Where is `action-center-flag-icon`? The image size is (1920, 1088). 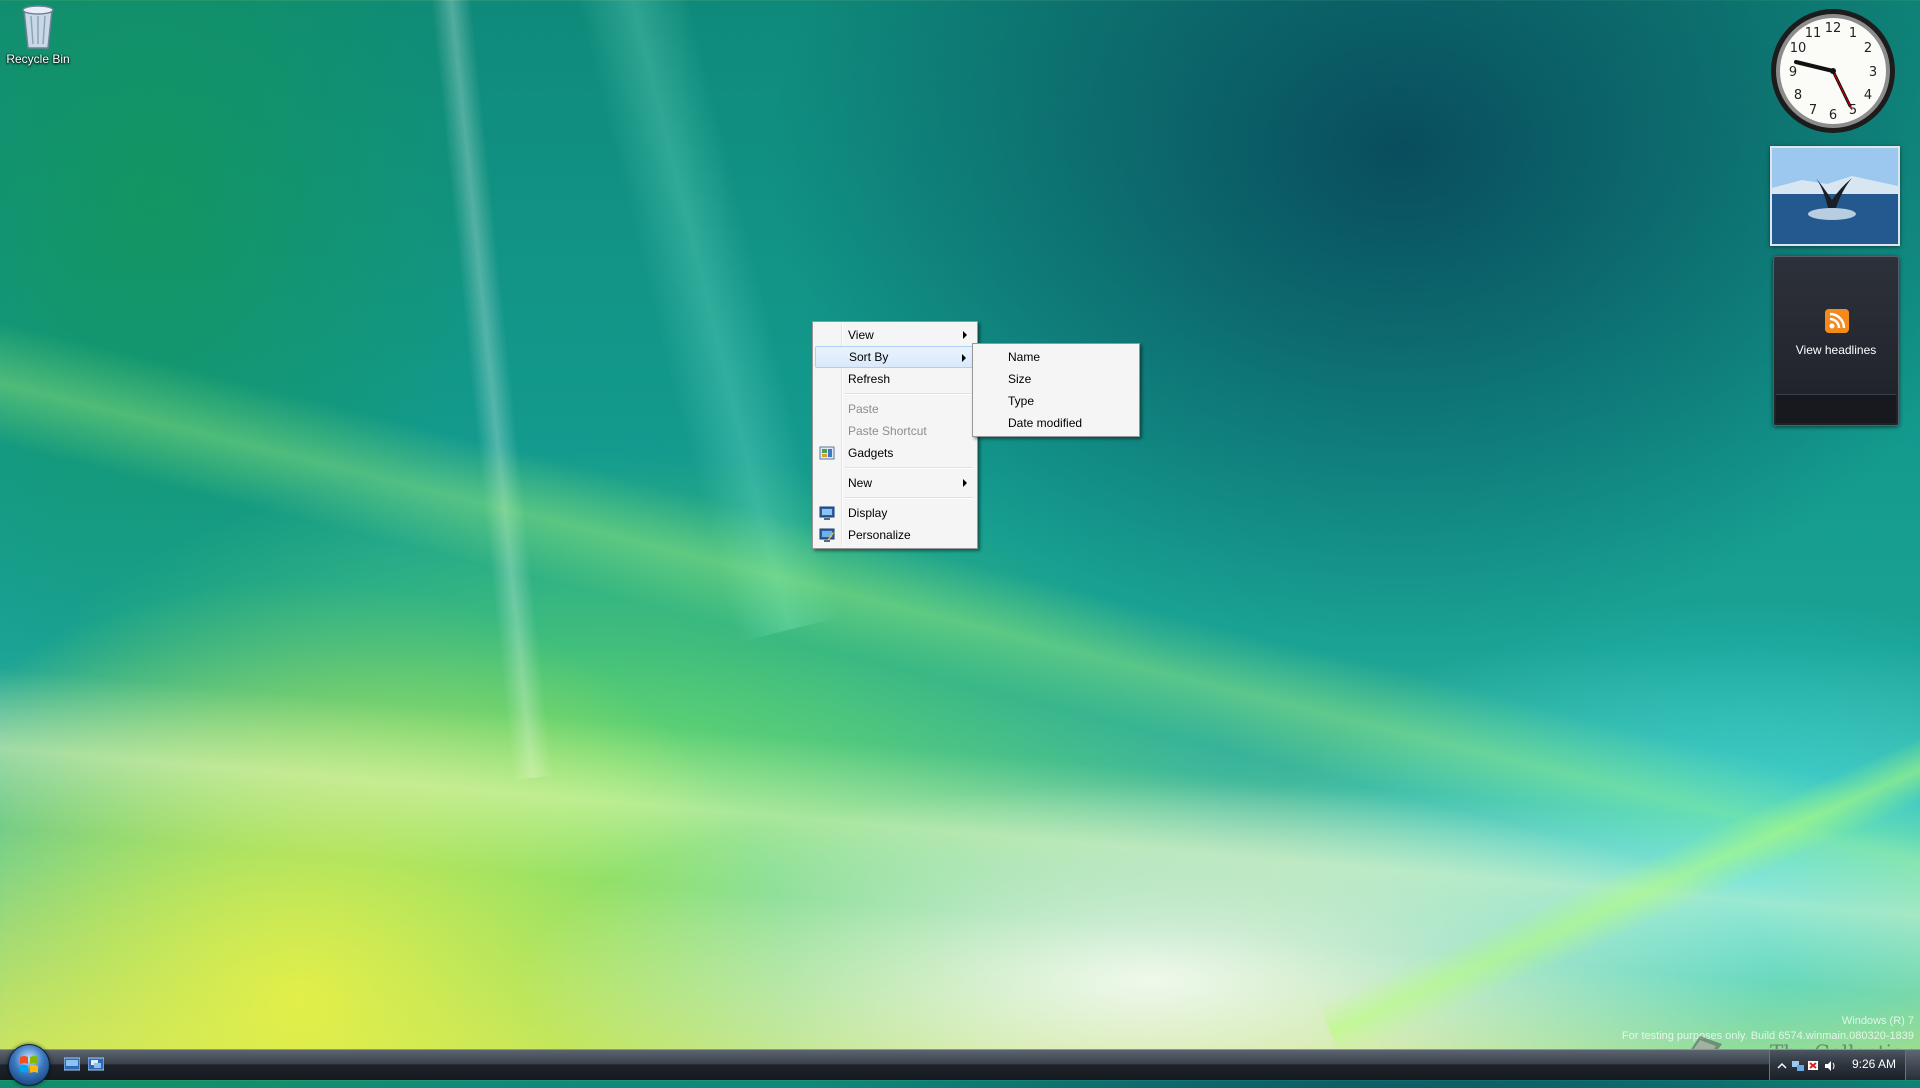 action-center-flag-icon is located at coordinates (1814, 1066).